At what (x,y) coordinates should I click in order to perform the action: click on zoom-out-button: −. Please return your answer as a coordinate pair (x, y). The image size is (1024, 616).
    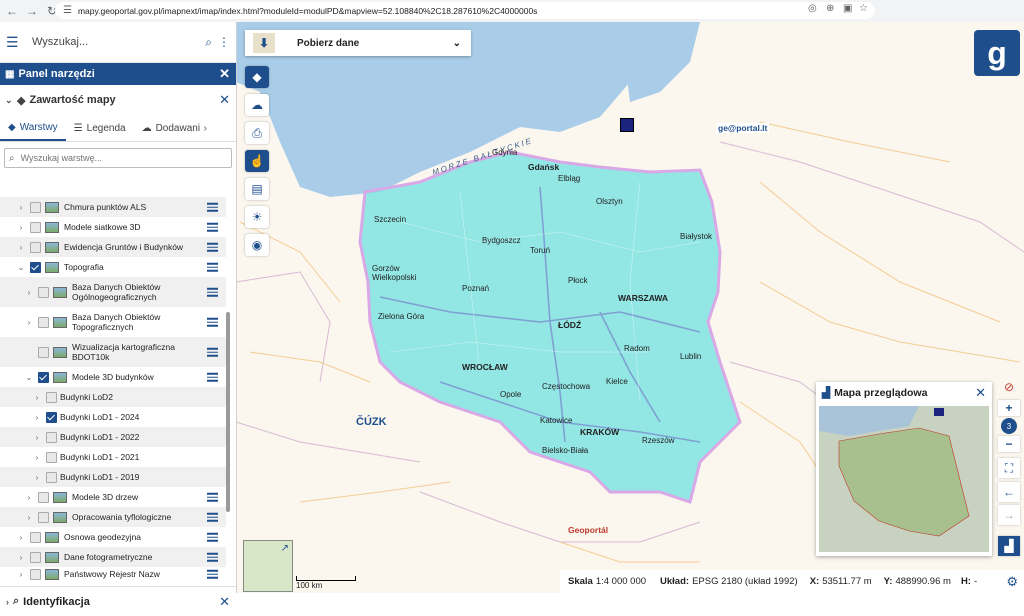
    Looking at the image, I should click on (1009, 444).